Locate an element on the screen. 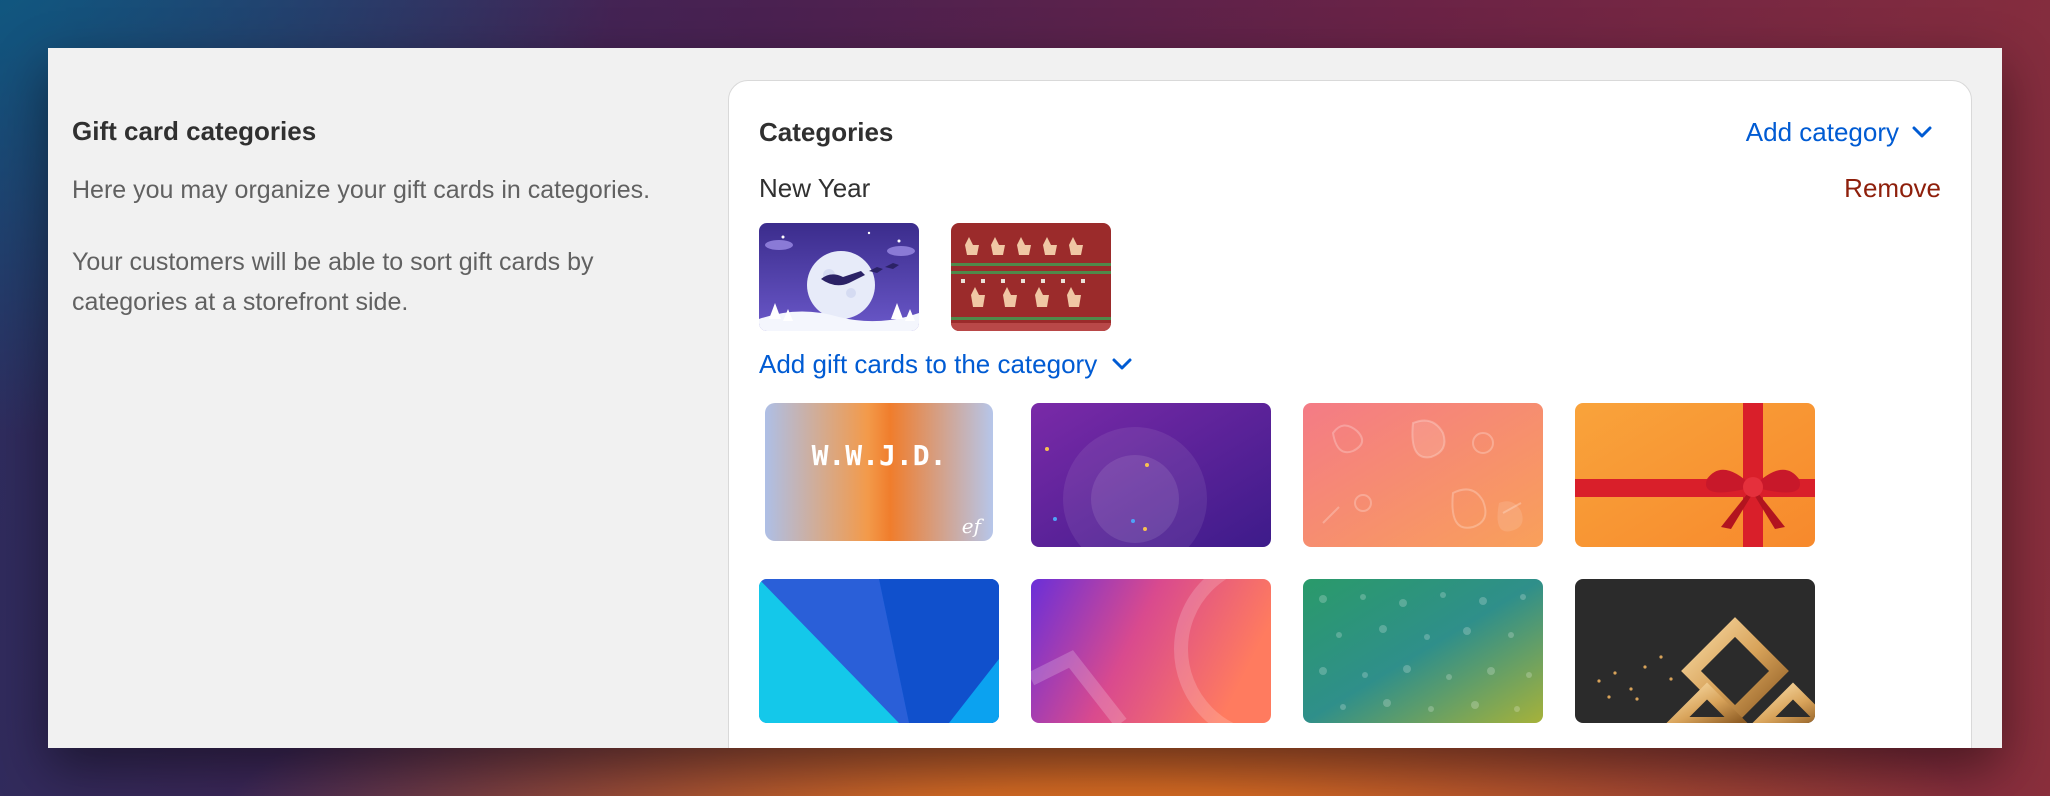 This screenshot has height=796, width=2050. reindeer-sweater-card is located at coordinates (1031, 277).